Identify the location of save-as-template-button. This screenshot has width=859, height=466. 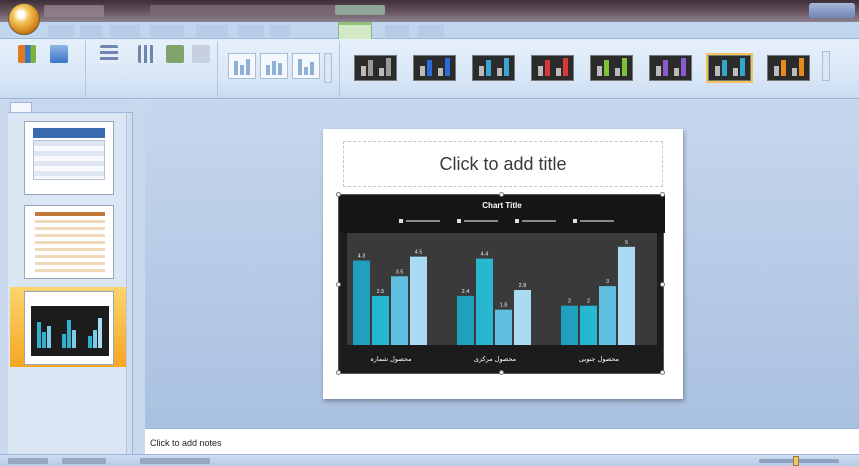
(59, 67).